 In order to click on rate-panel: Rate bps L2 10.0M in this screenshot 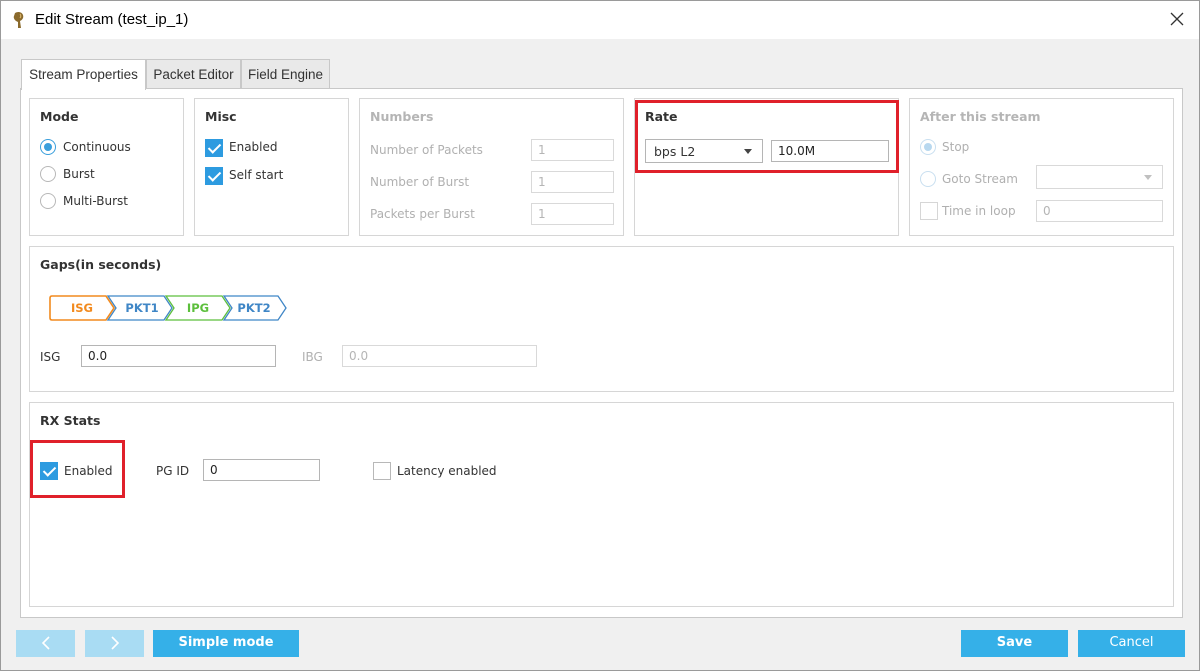, I will do `click(766, 167)`.